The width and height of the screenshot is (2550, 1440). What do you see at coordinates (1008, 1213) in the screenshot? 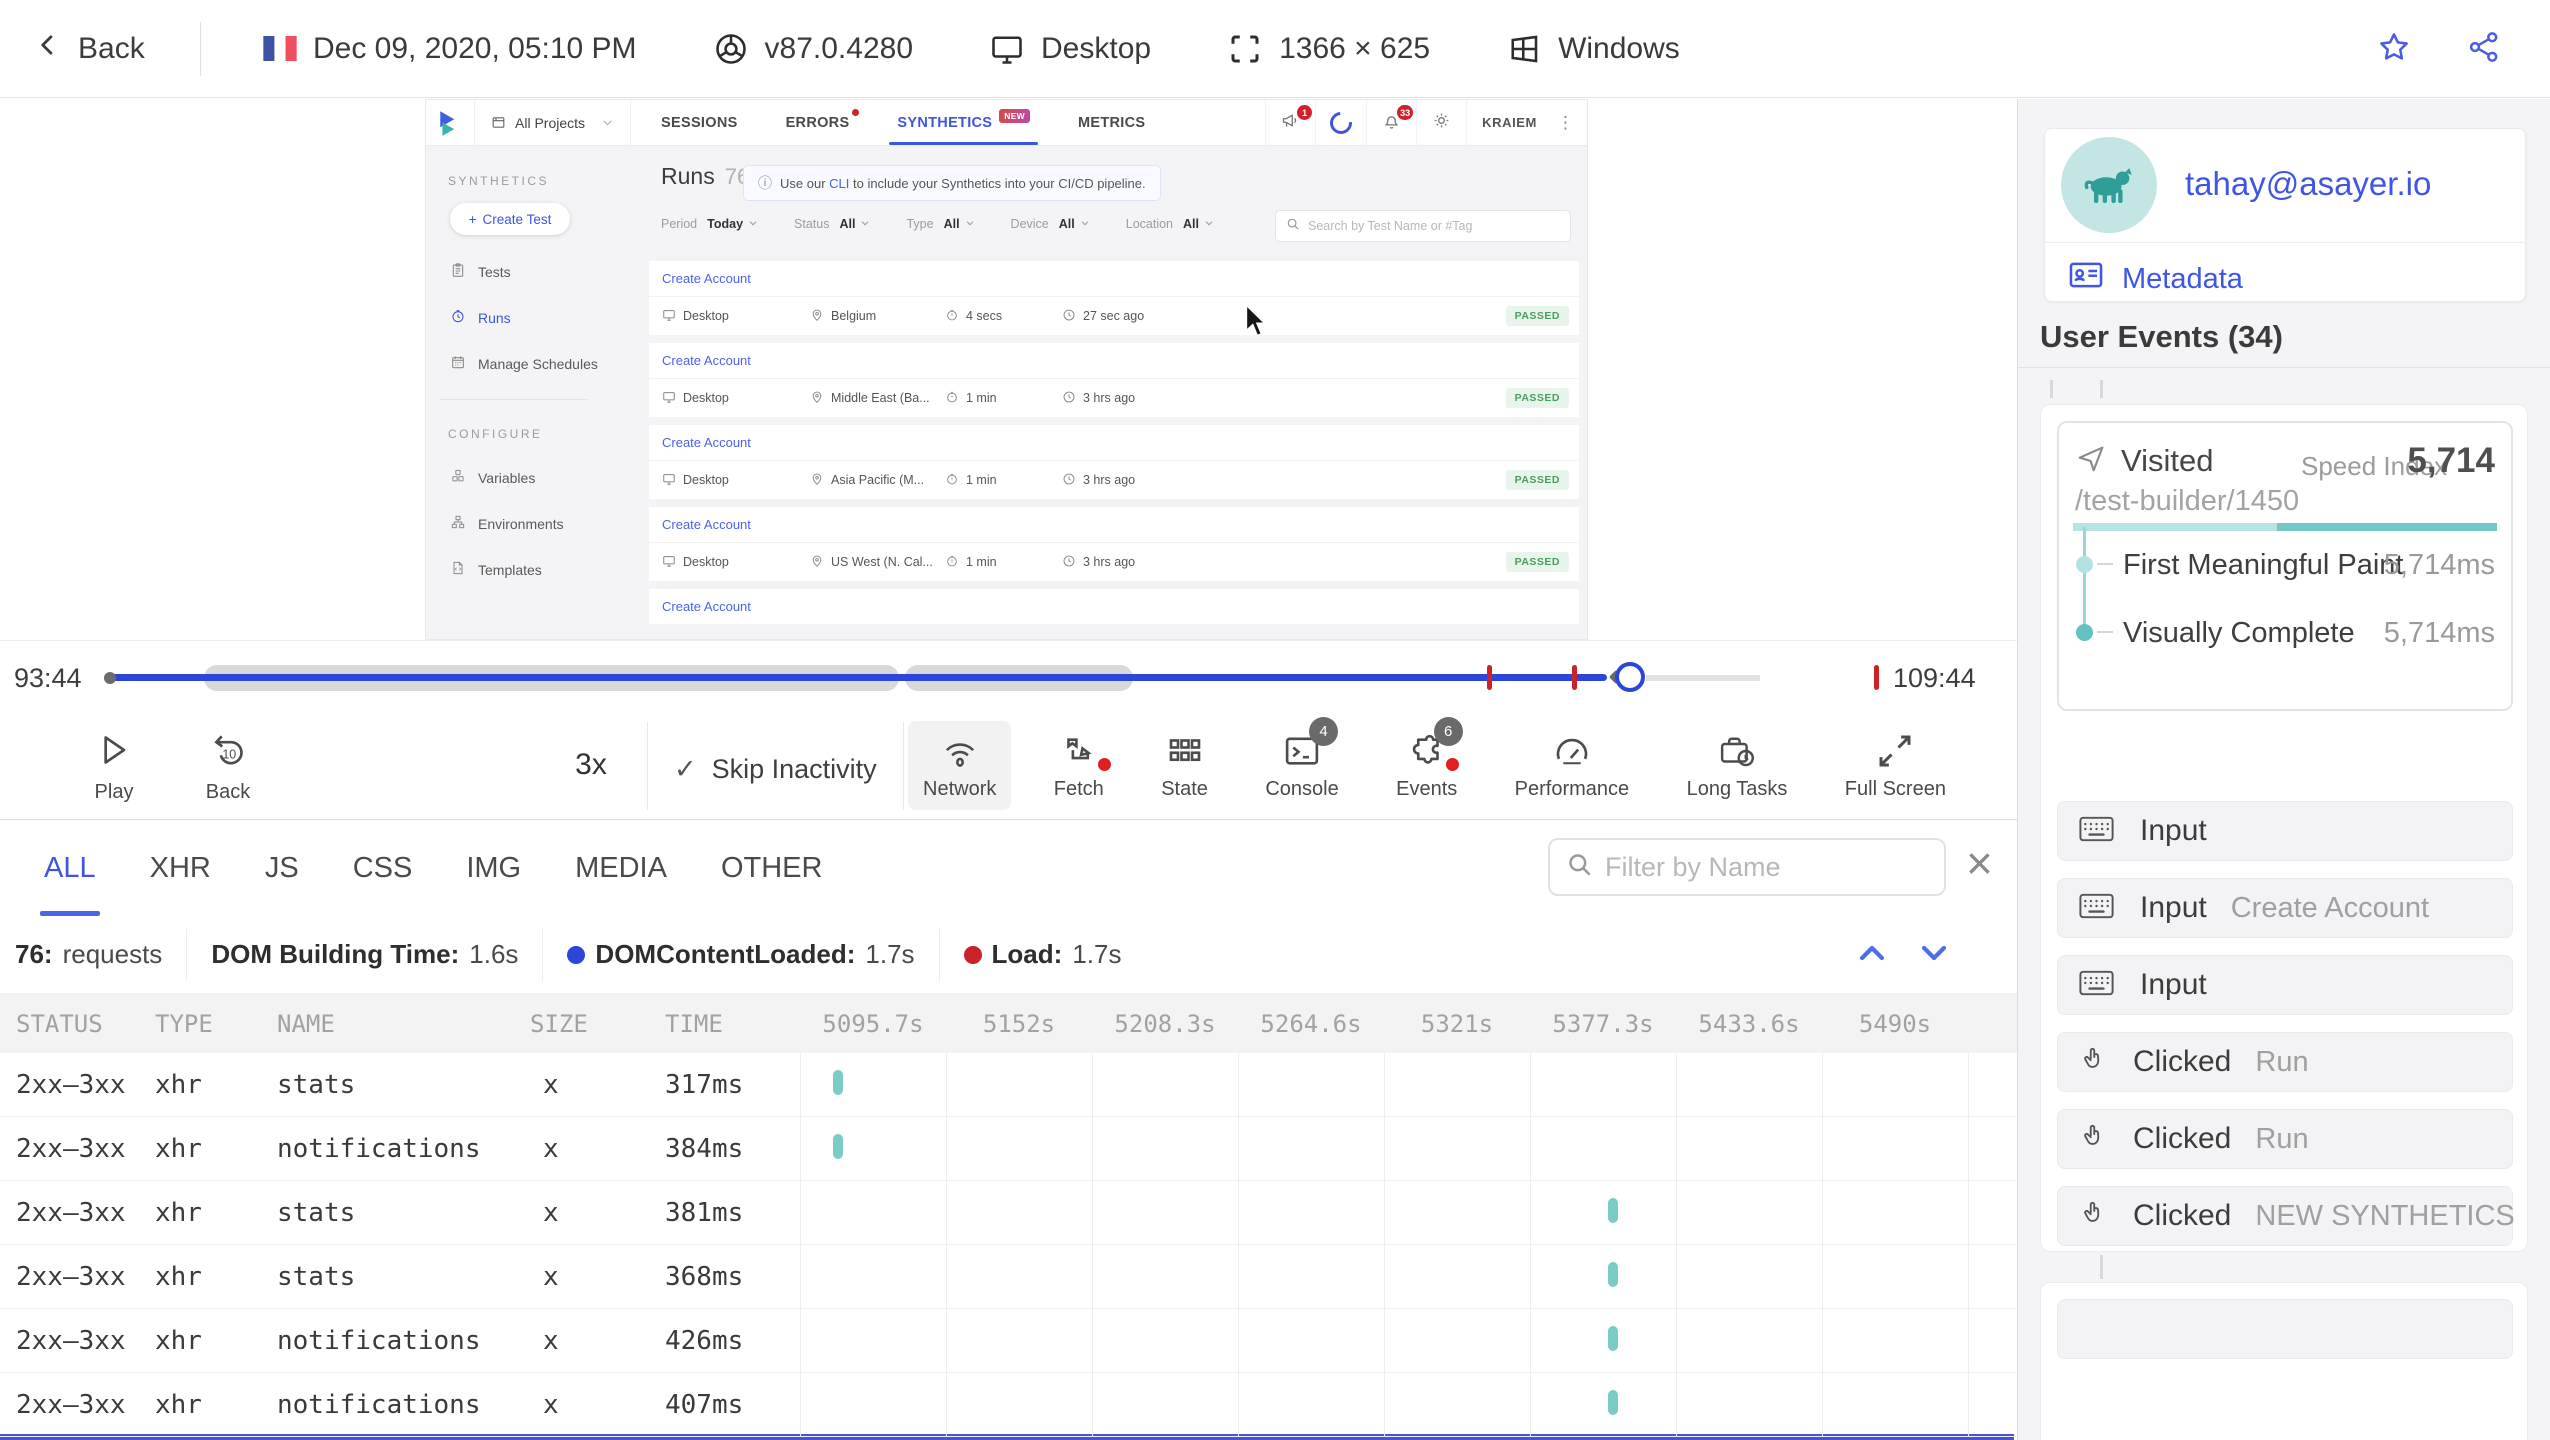
I see `network-request-row: 2xx–3xx xhr stats x 381ms` at bounding box center [1008, 1213].